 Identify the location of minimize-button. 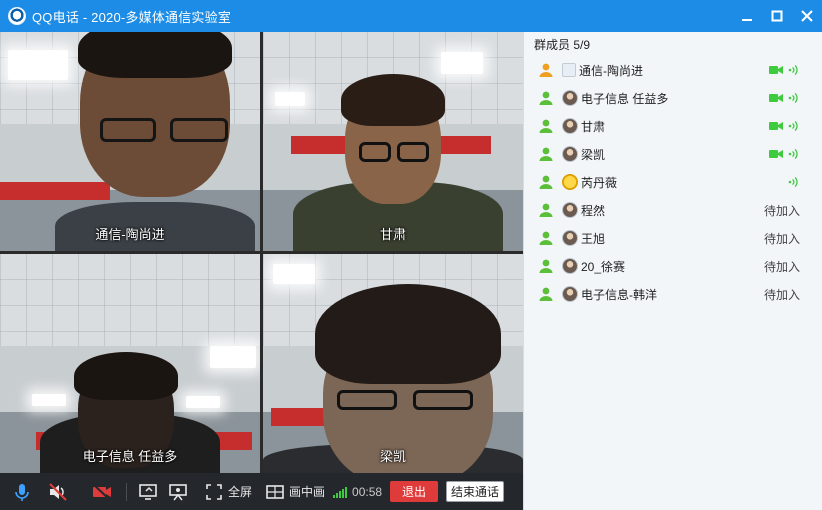
(747, 16).